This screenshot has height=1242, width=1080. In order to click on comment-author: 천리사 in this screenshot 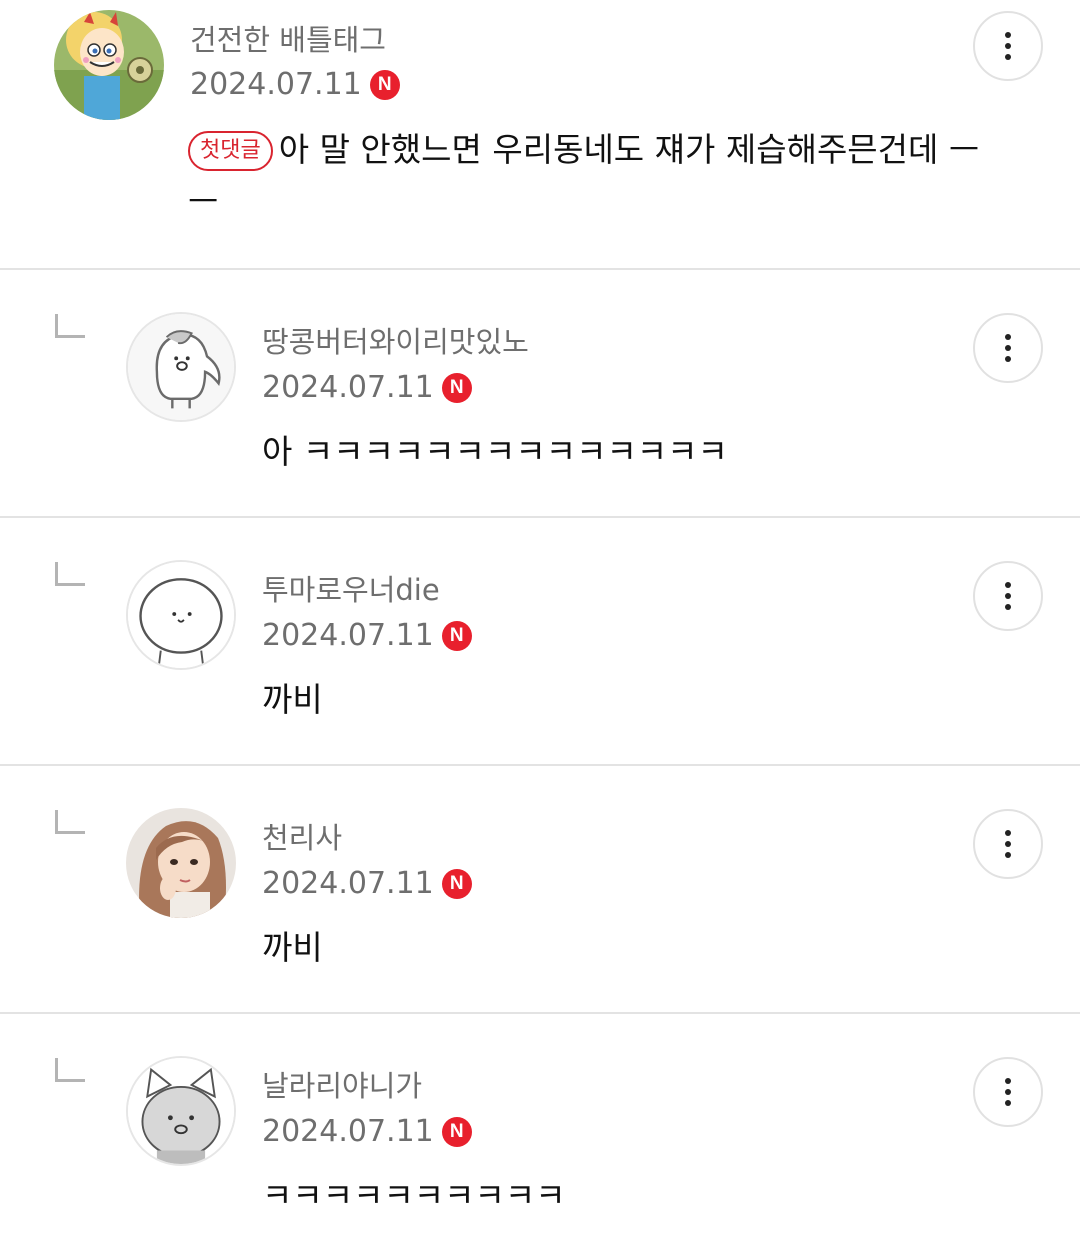, I will do `click(302, 838)`.